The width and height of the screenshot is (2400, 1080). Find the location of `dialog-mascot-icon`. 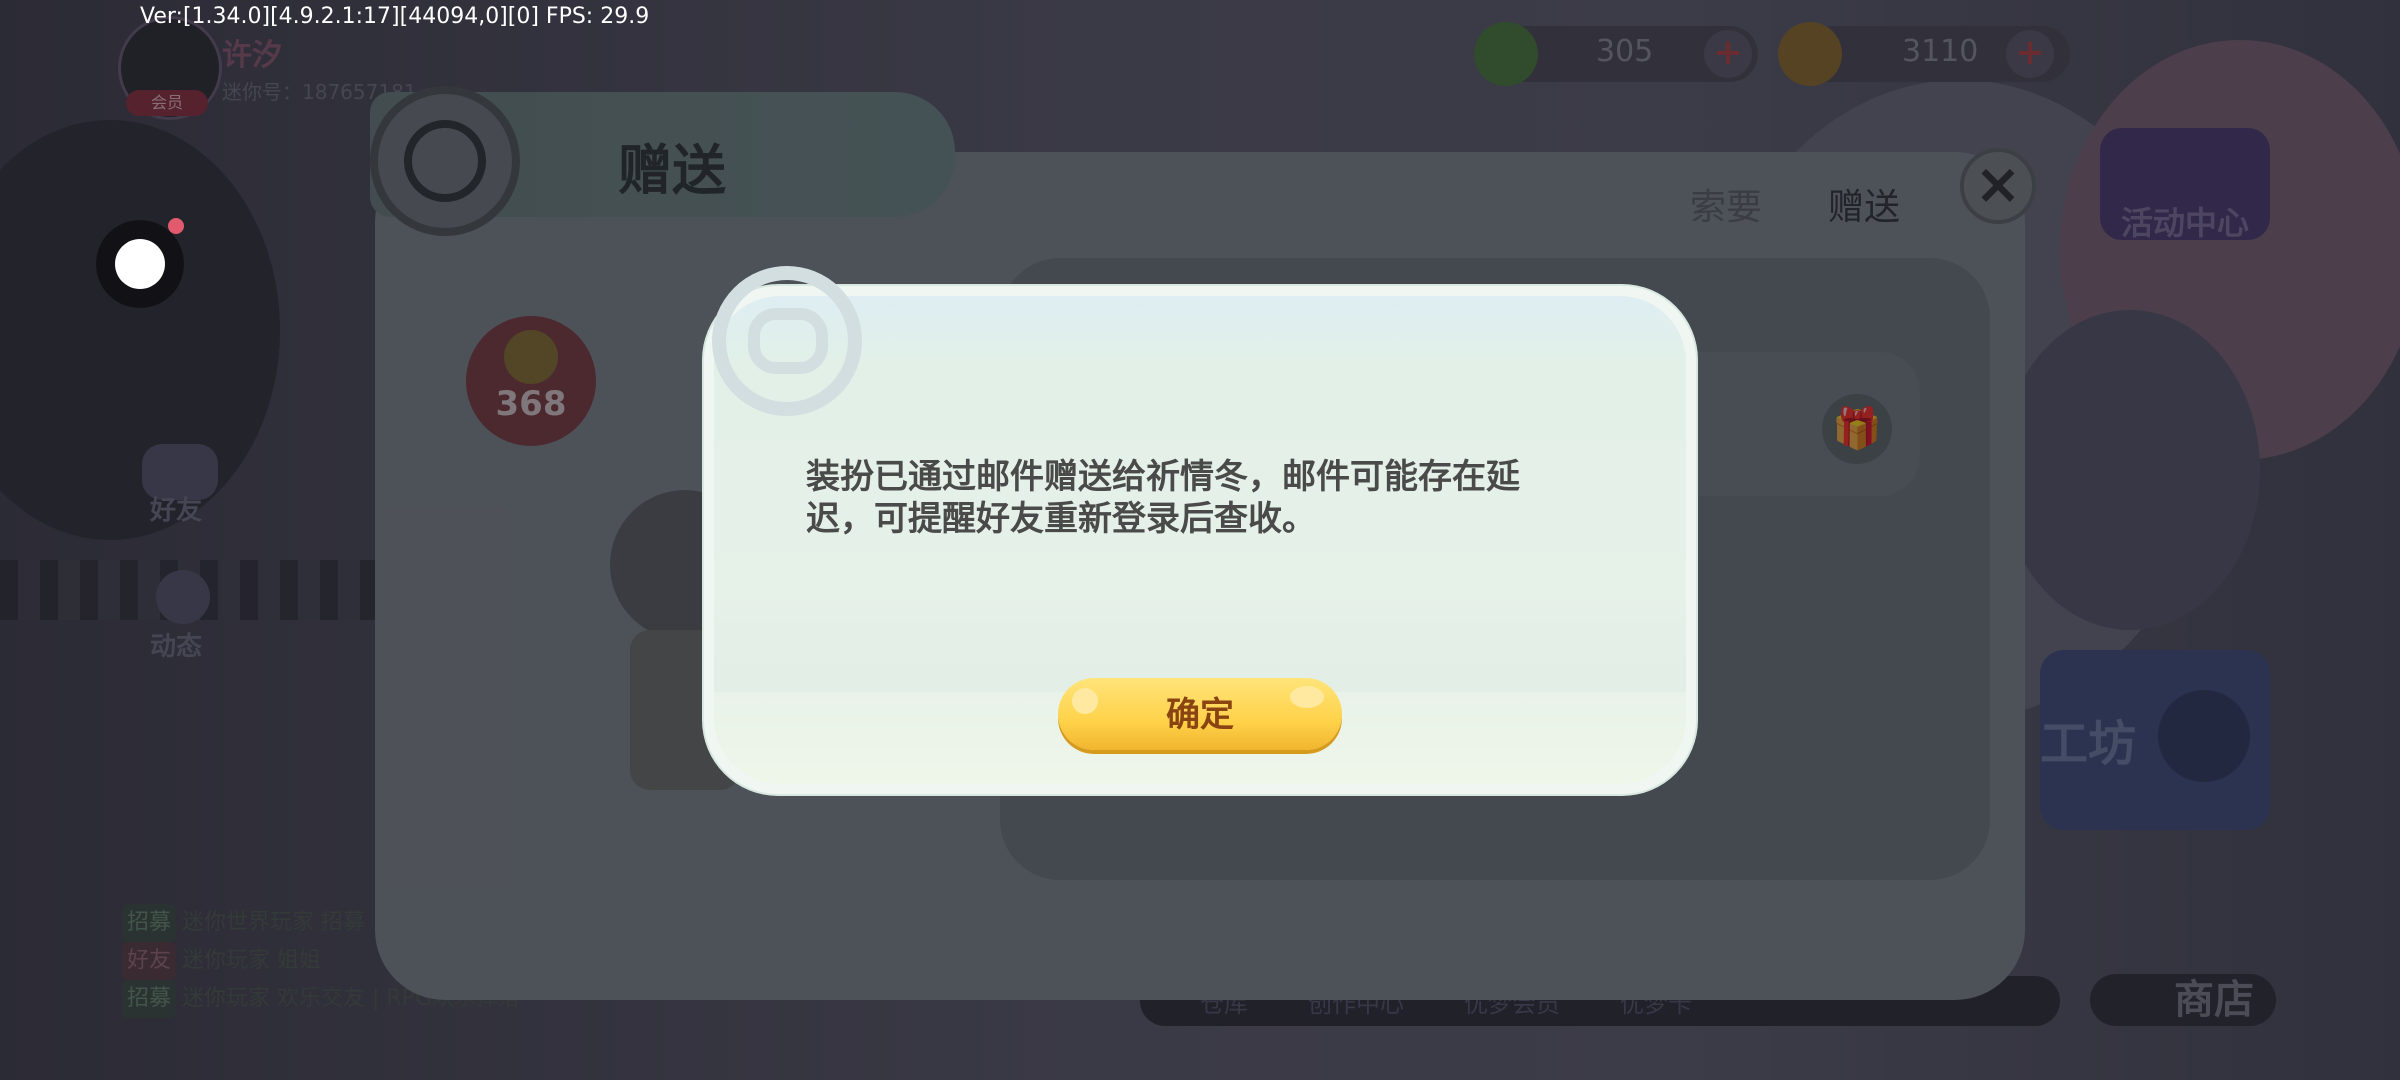

dialog-mascot-icon is located at coordinates (787, 346).